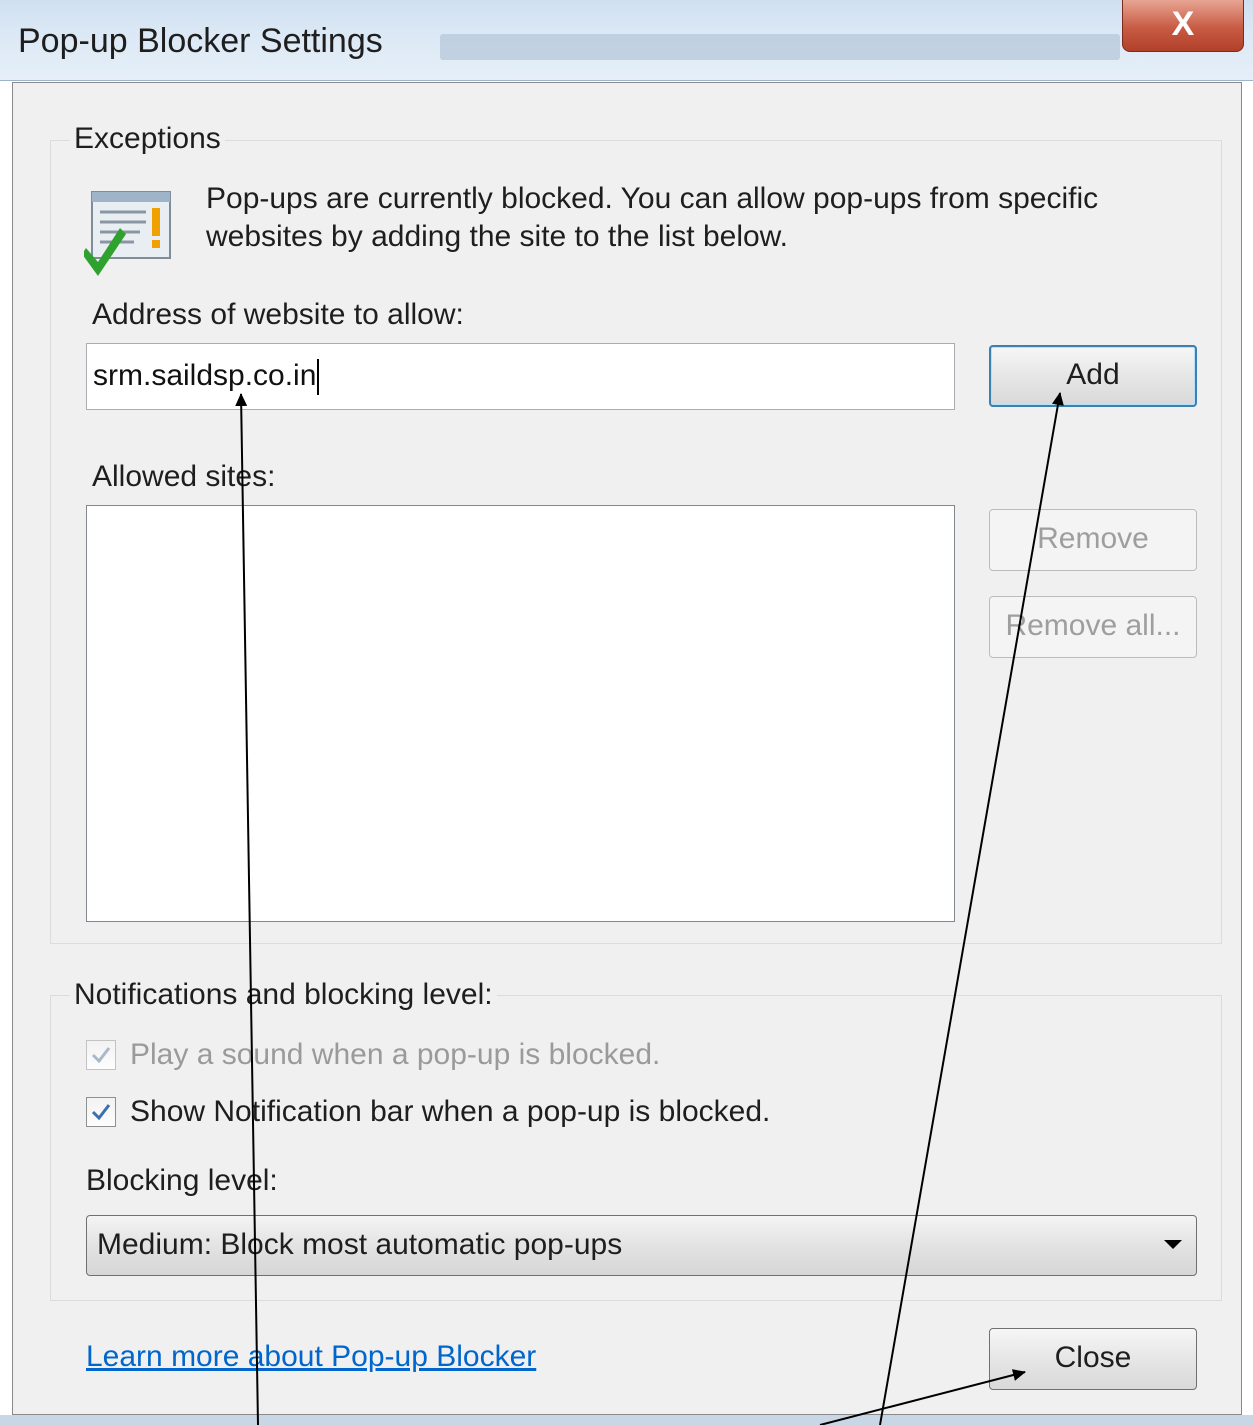 This screenshot has width=1253, height=1425. Describe the element at coordinates (395, 1054) in the screenshot. I see `play-sound-label: Play a sound when a pop-up is blocked.` at that location.